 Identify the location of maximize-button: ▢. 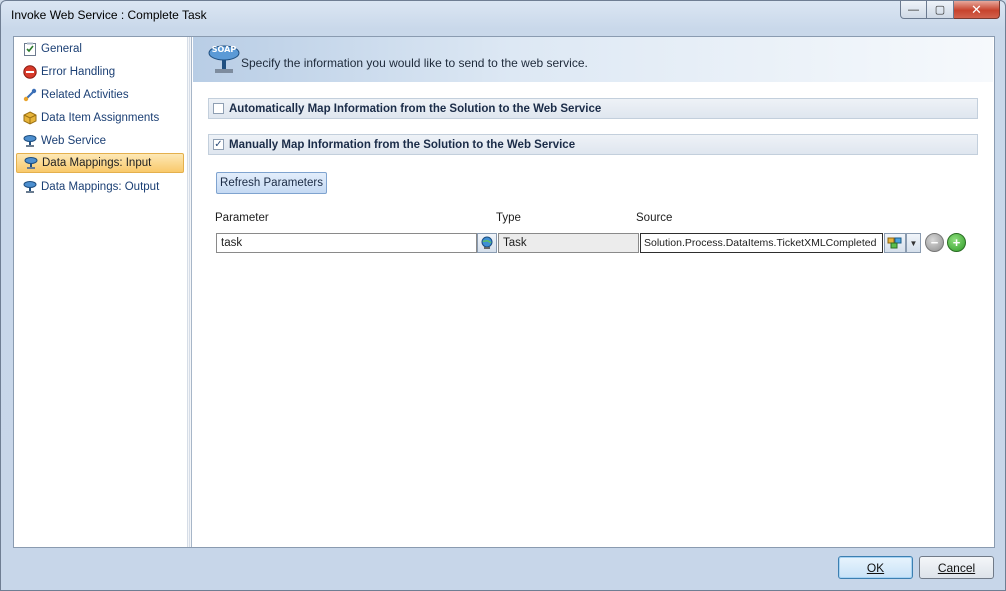
(940, 10).